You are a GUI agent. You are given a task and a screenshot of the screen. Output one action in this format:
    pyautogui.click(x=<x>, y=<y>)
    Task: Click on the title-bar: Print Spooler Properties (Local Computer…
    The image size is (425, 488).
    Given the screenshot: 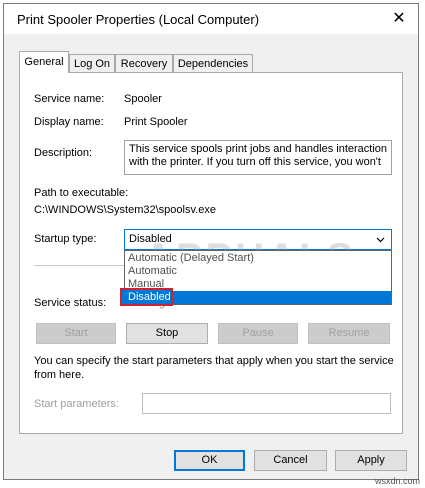 What is the action you would take?
    pyautogui.click(x=211, y=19)
    